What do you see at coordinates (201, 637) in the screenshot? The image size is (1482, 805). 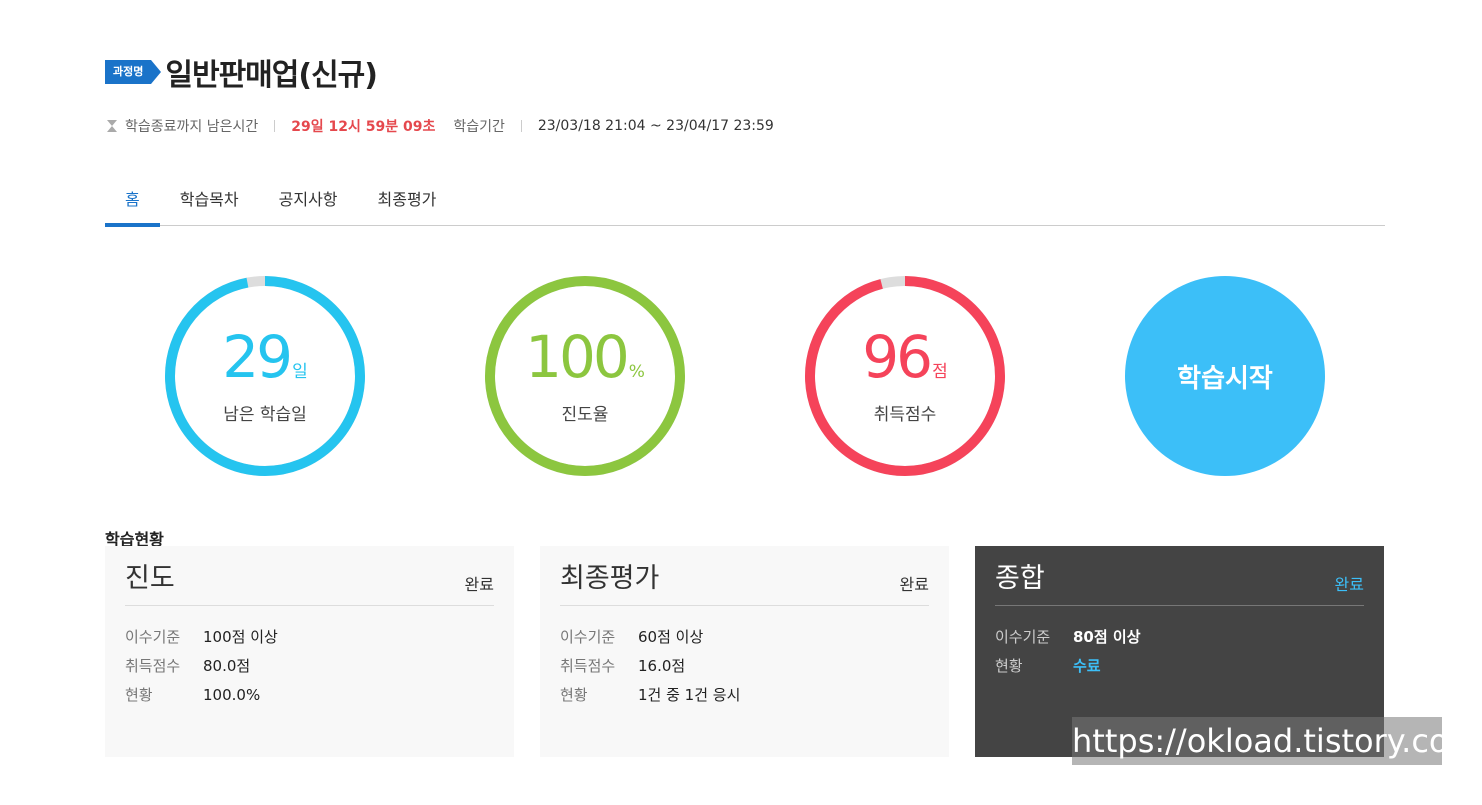 I see `list-item: 이수기준 100점 이상` at bounding box center [201, 637].